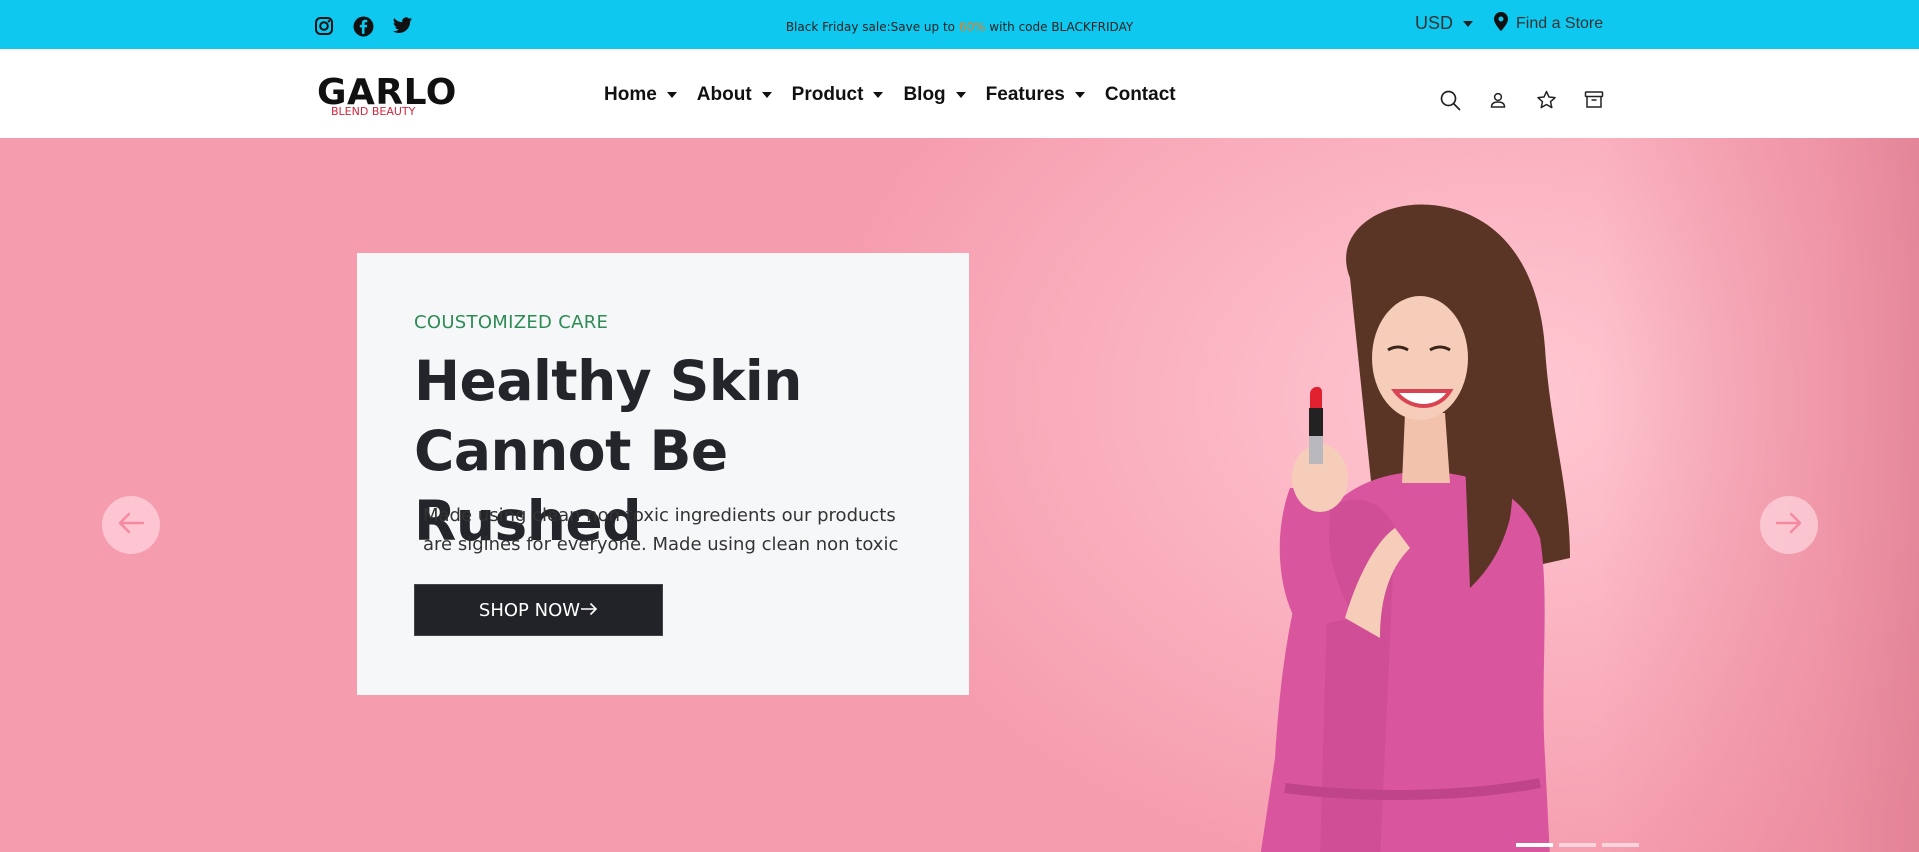  What do you see at coordinates (1501, 24) in the screenshot?
I see `map-pin-icon` at bounding box center [1501, 24].